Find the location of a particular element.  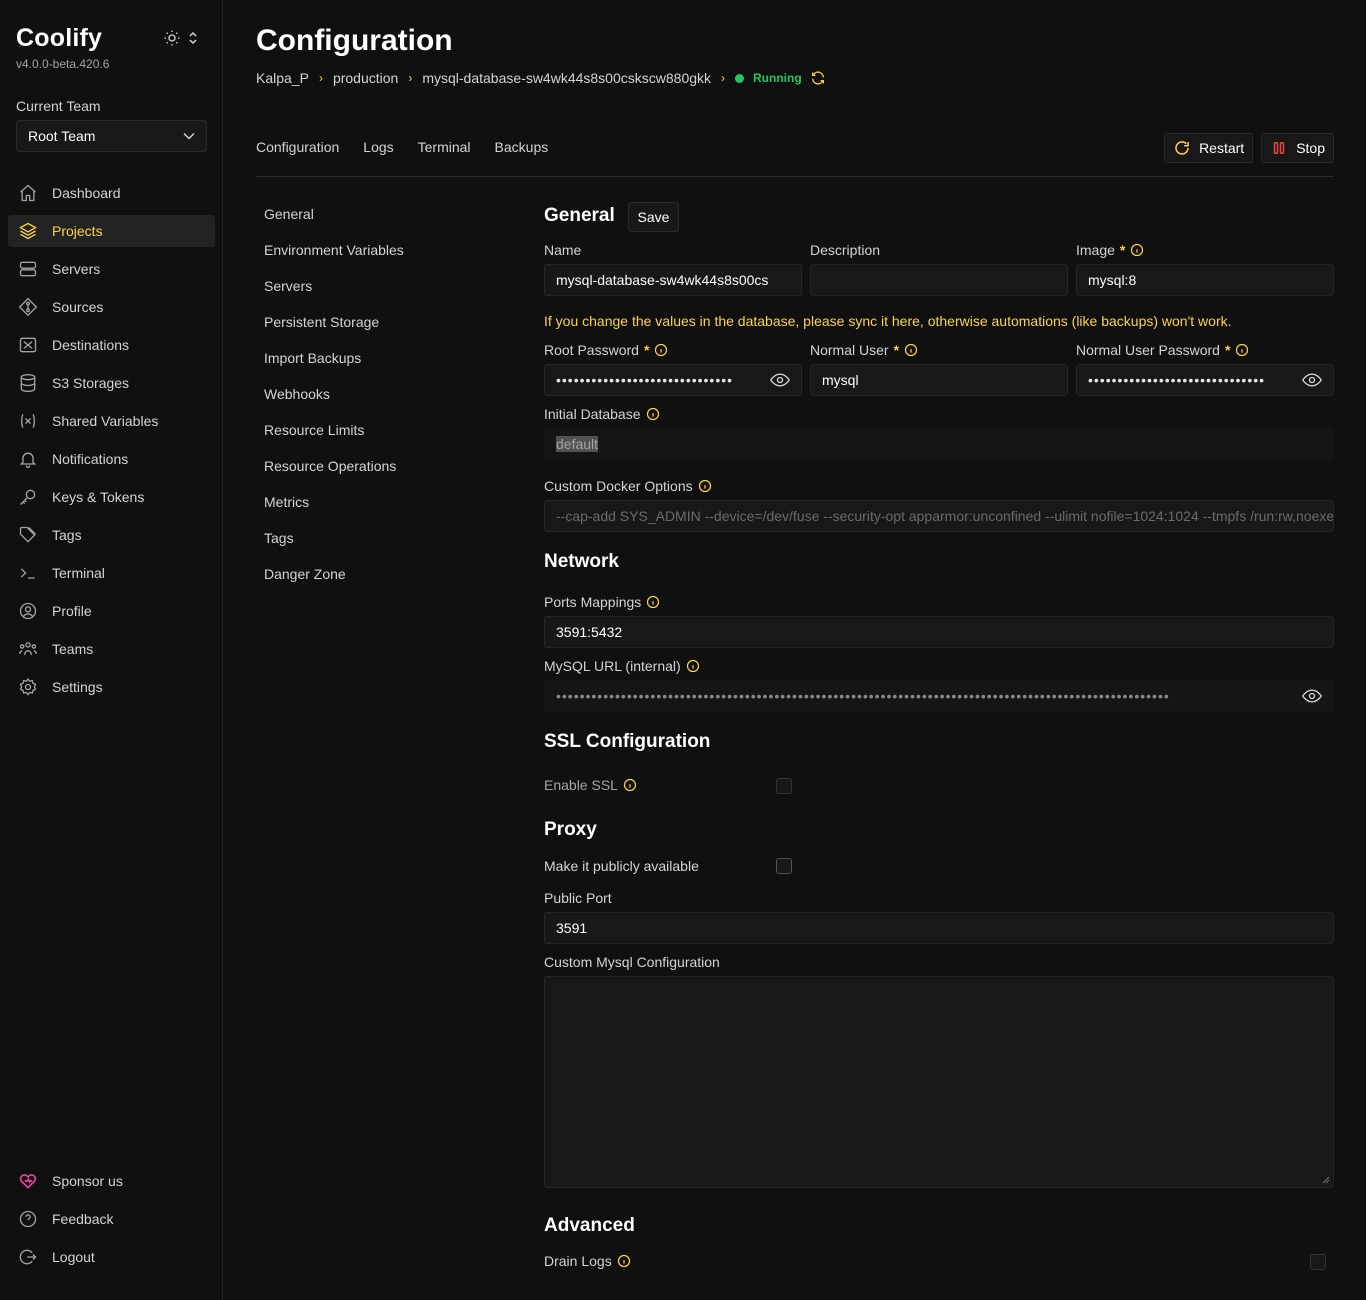

nav-item-shared-variables: Shared Variables is located at coordinates (111, 421).